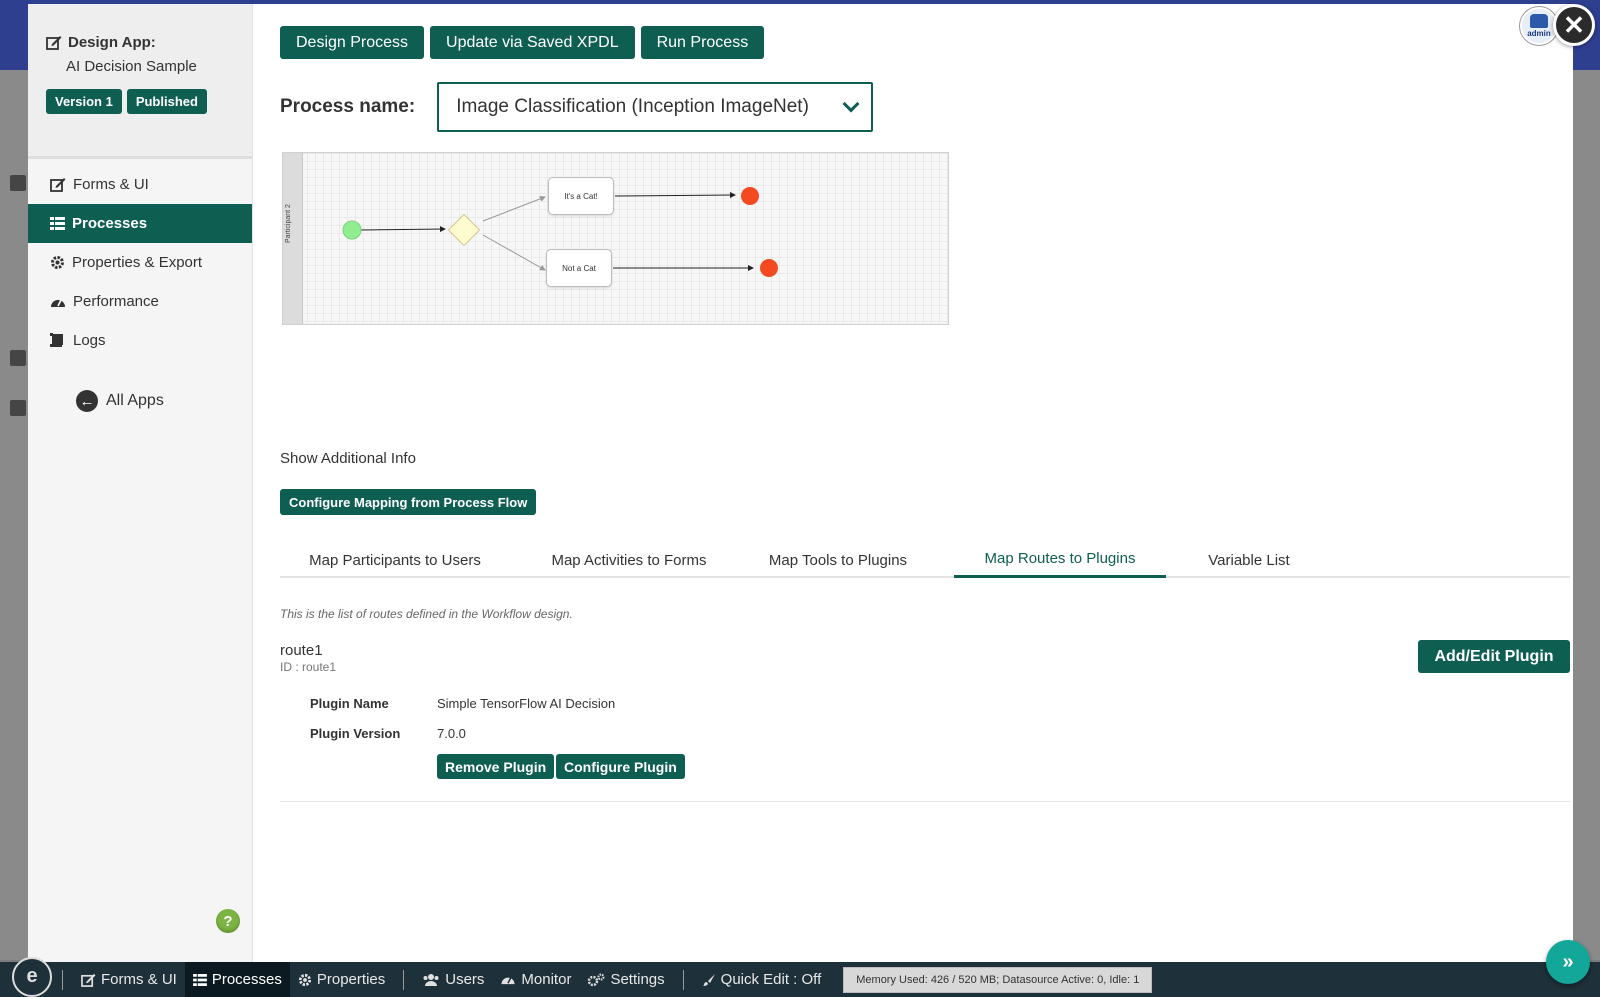 The height and width of the screenshot is (997, 1600). Describe the element at coordinates (84, 101) in the screenshot. I see `version-badge: Version 1` at that location.